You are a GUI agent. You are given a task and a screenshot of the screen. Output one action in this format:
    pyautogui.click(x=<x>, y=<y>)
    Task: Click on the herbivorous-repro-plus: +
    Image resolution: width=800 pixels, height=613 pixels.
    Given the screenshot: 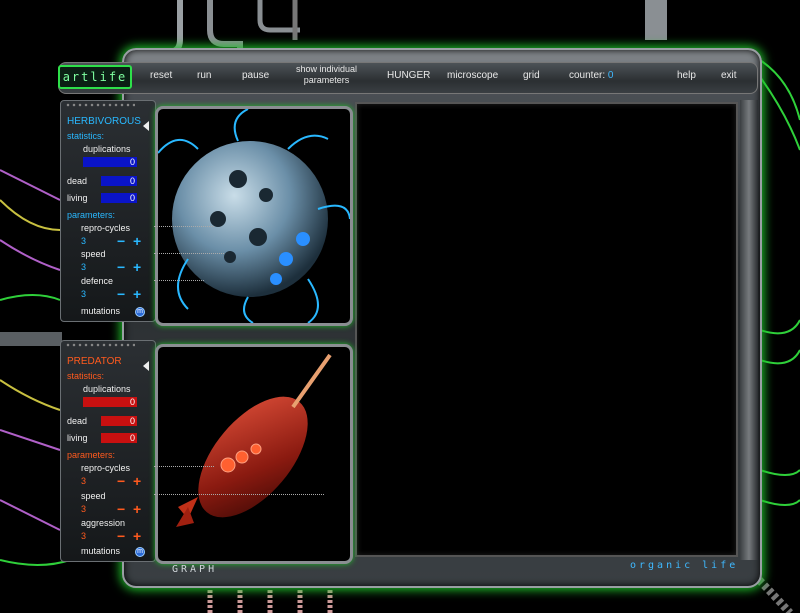 What is the action you would take?
    pyautogui.click(x=137, y=241)
    